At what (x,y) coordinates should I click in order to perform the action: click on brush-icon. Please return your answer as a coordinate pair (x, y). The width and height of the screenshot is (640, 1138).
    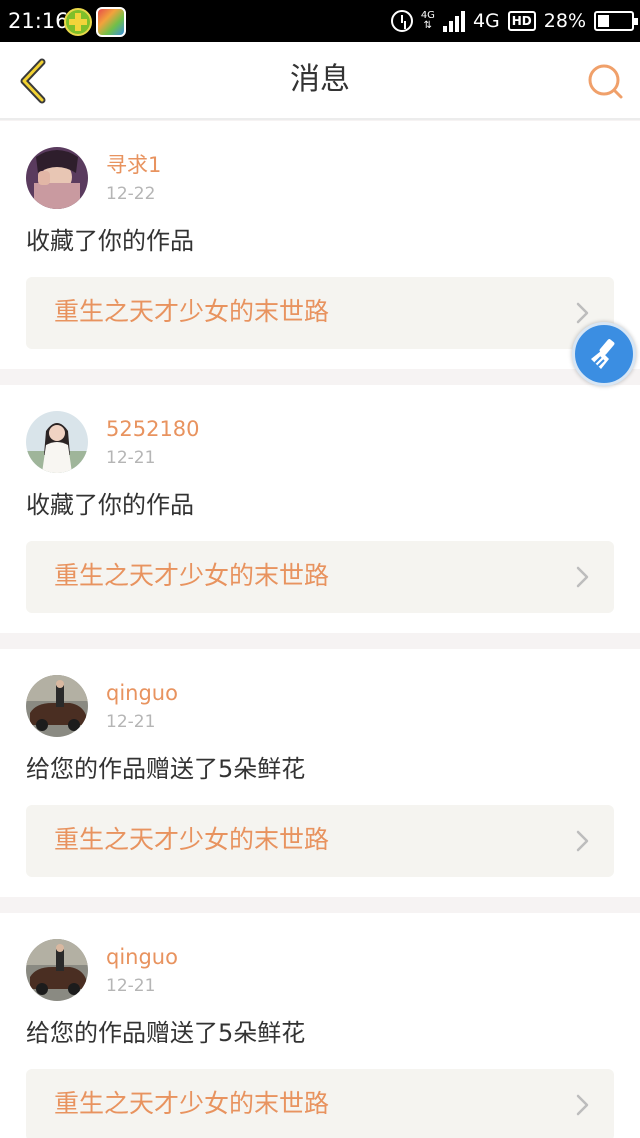
    Looking at the image, I should click on (603, 354).